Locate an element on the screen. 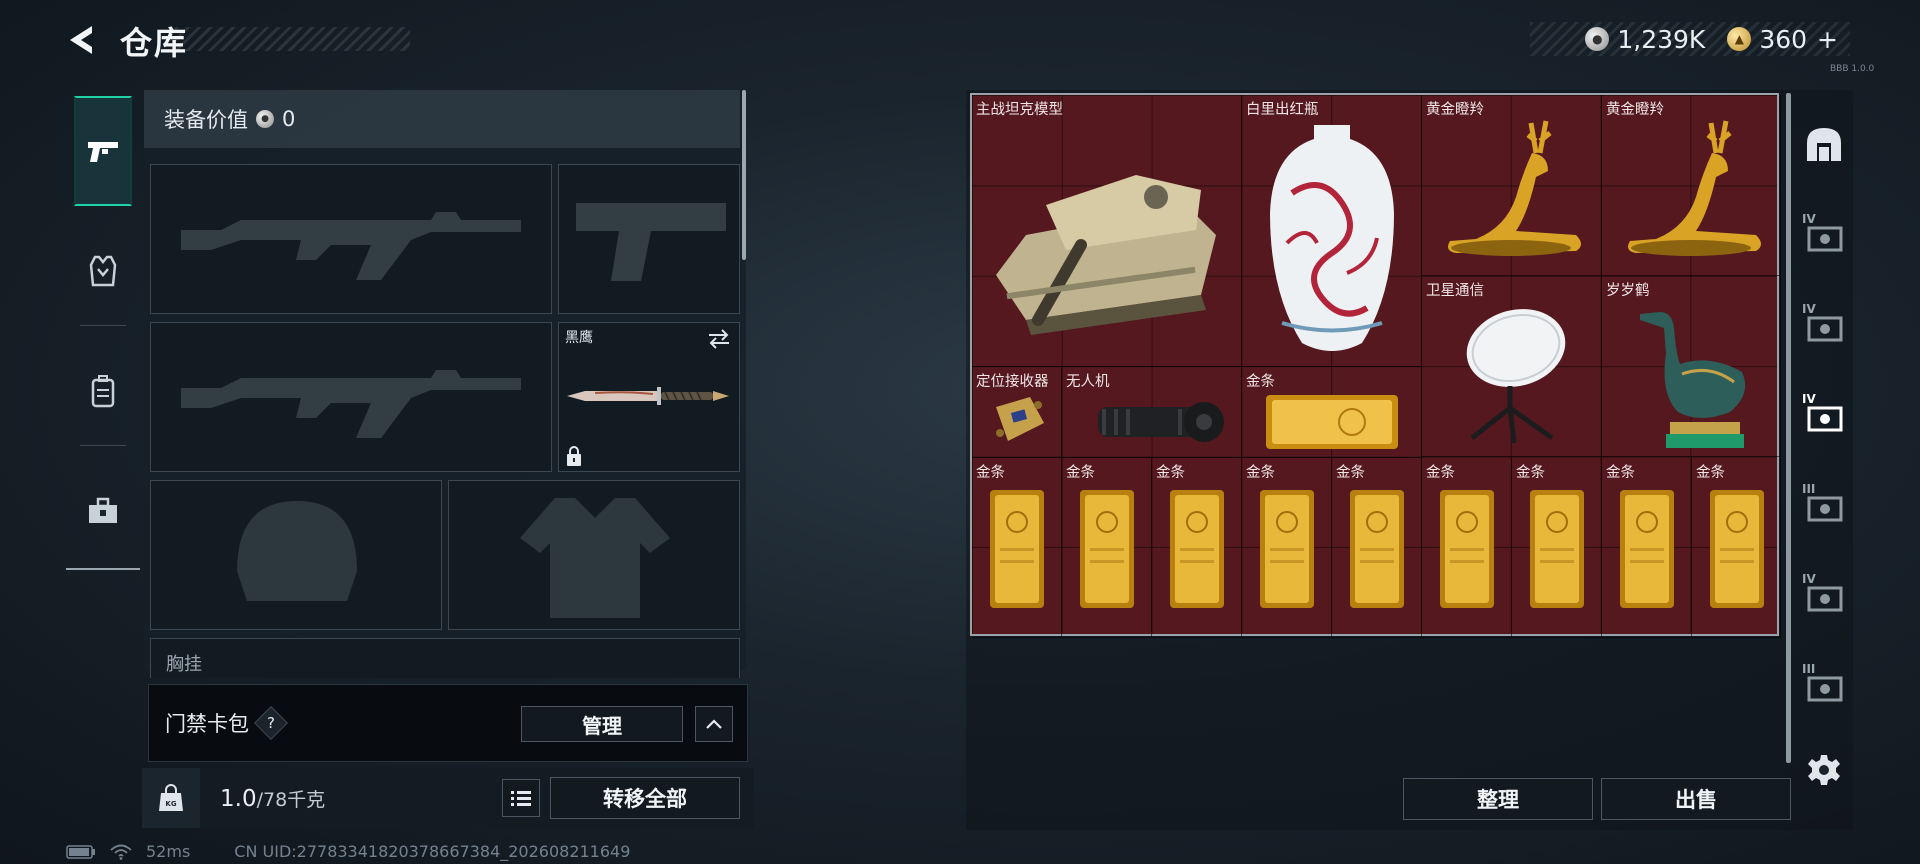 This screenshot has height=864, width=1920. secondary-weapon-slot is located at coordinates (351, 397).